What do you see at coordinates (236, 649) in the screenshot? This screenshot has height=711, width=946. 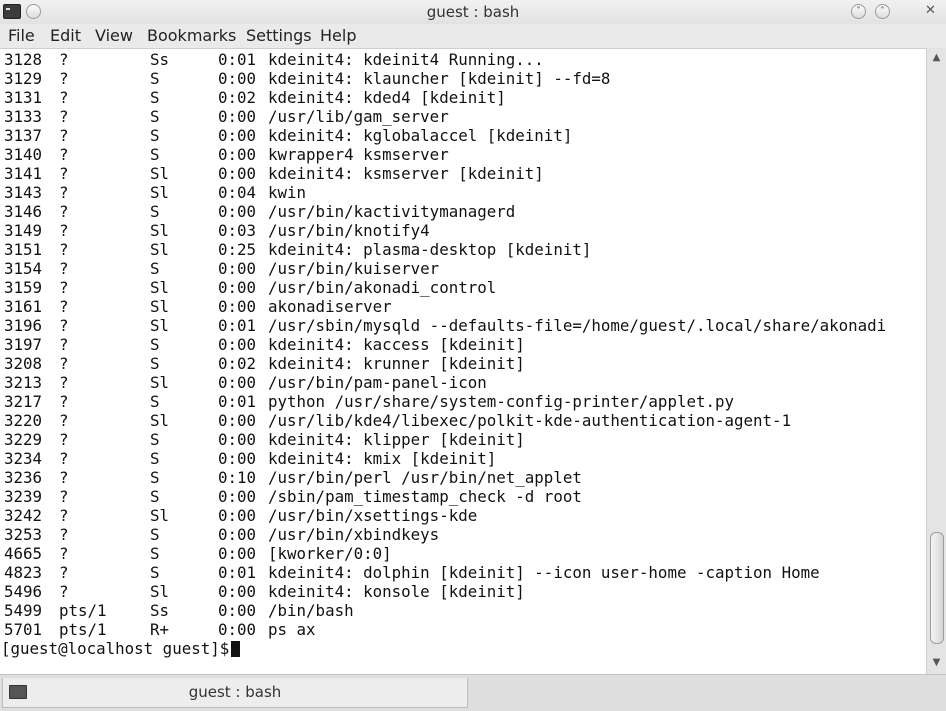 I see `text-cursor` at bounding box center [236, 649].